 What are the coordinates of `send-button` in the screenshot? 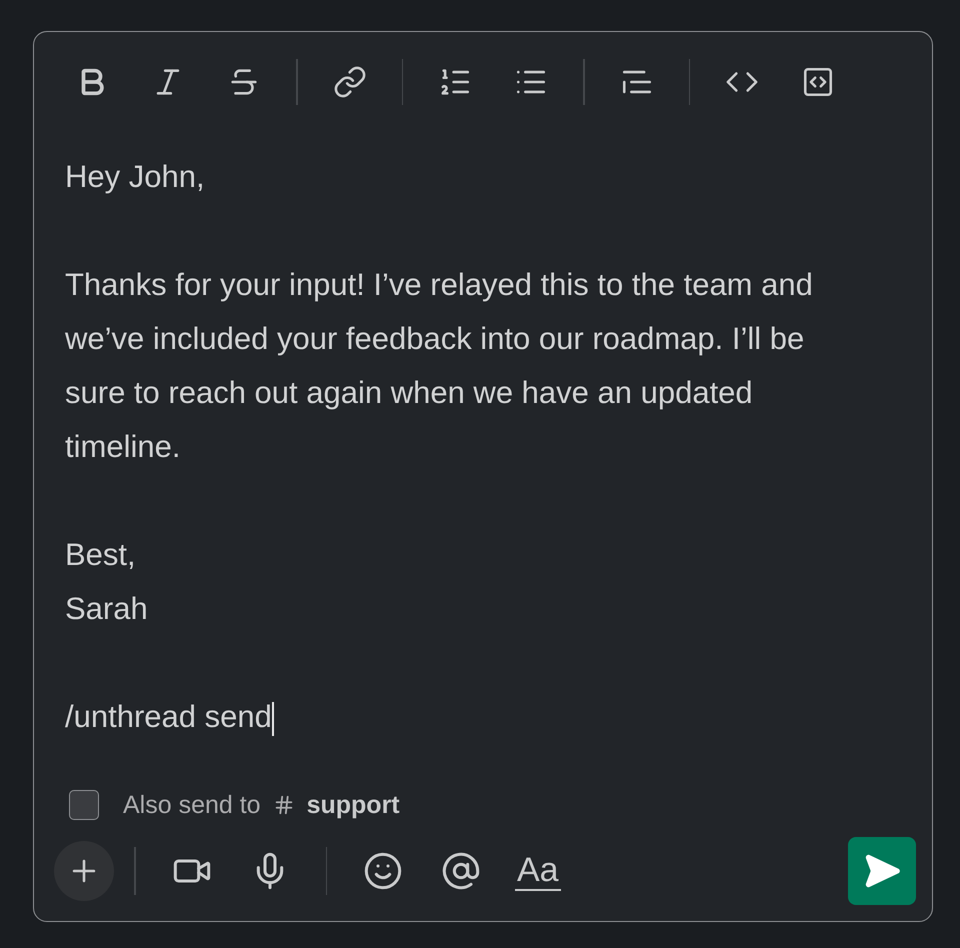 It's located at (882, 871).